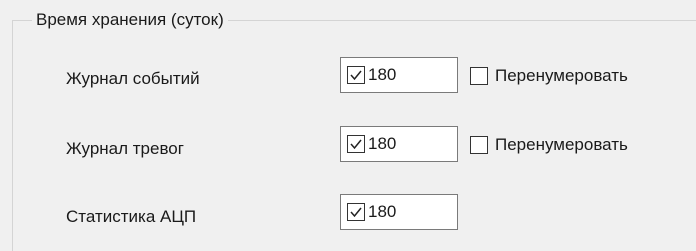 The height and width of the screenshot is (251, 696). I want to click on alarm-log-renumber-box, so click(479, 145).